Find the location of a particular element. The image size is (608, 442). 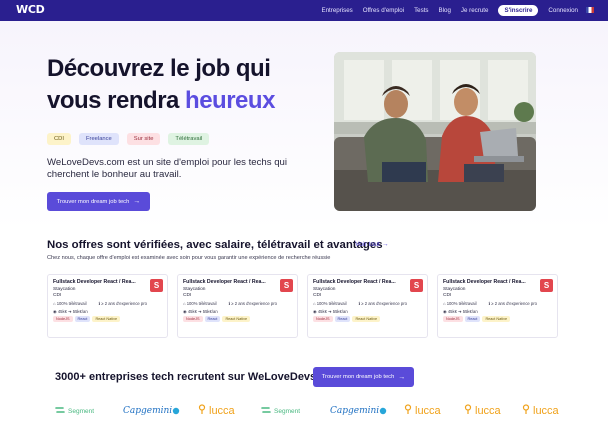

tag-sur-site: Sur site is located at coordinates (143, 139).